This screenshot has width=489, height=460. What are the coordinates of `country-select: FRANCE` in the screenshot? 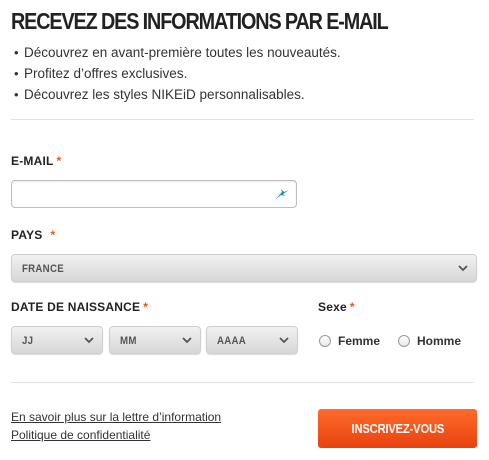 It's located at (244, 268).